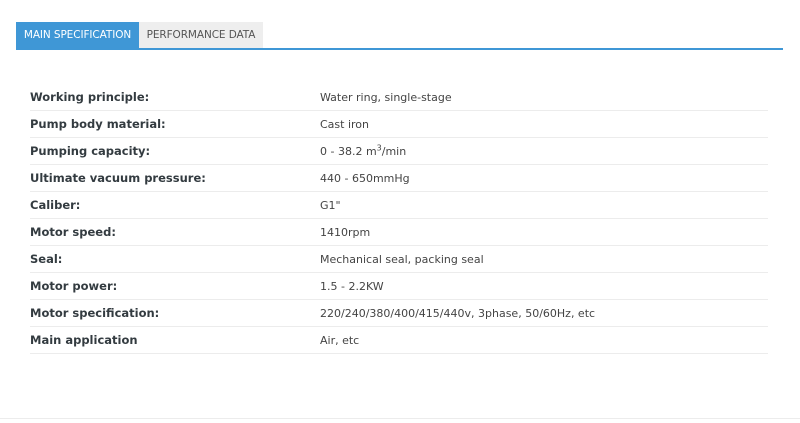  What do you see at coordinates (98, 124) in the screenshot?
I see `spec-label: Pump body material:` at bounding box center [98, 124].